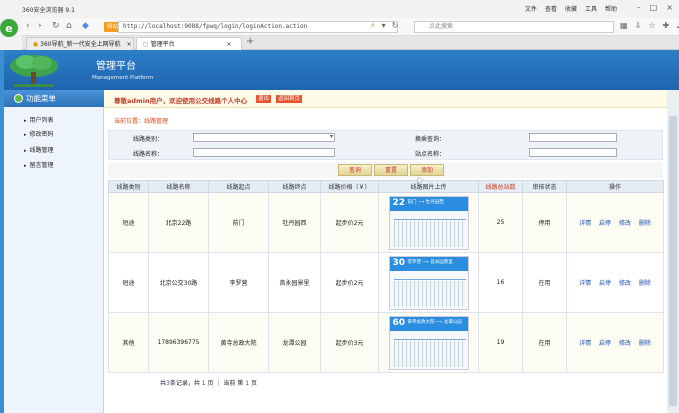 This screenshot has width=679, height=413. I want to click on route-map-image: 30 李罗营 ⟶ 首永园景里, so click(428, 282).